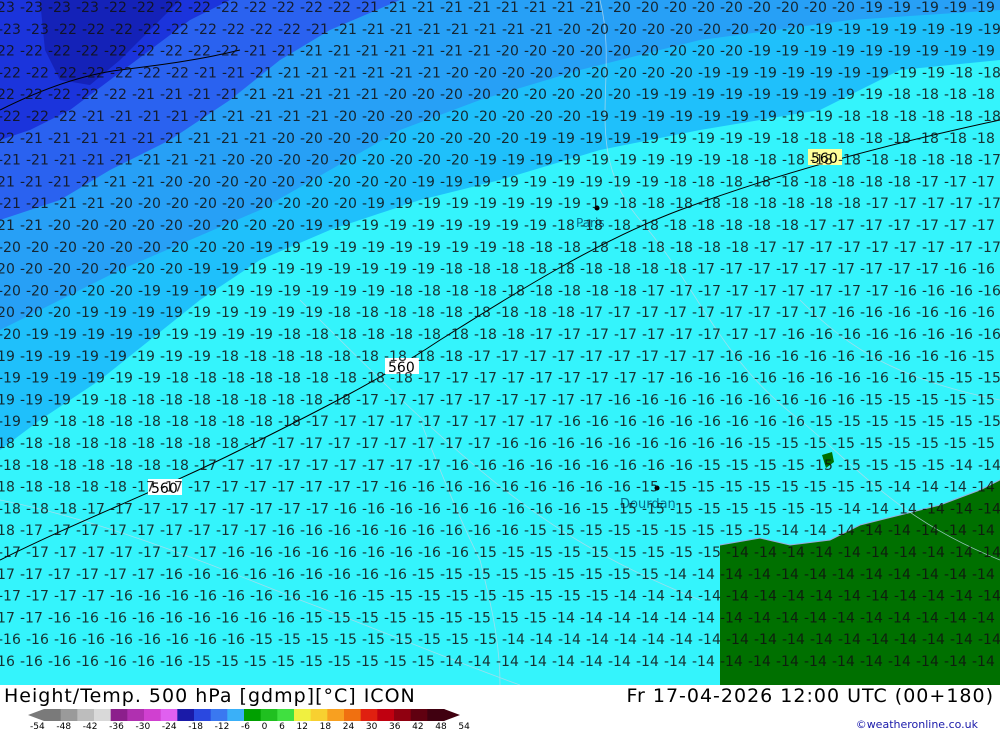 The image size is (1000, 733). Describe the element at coordinates (917, 724) in the screenshot. I see `credit-link: ©weatheronline.co.uk` at that location.